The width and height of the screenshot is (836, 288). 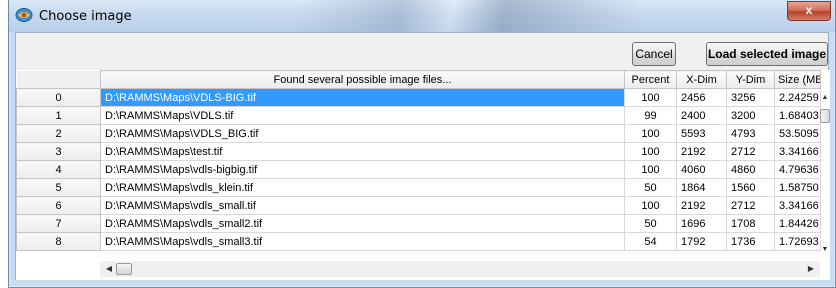 What do you see at coordinates (825, 116) in the screenshot?
I see `vertical-scroll-thumb` at bounding box center [825, 116].